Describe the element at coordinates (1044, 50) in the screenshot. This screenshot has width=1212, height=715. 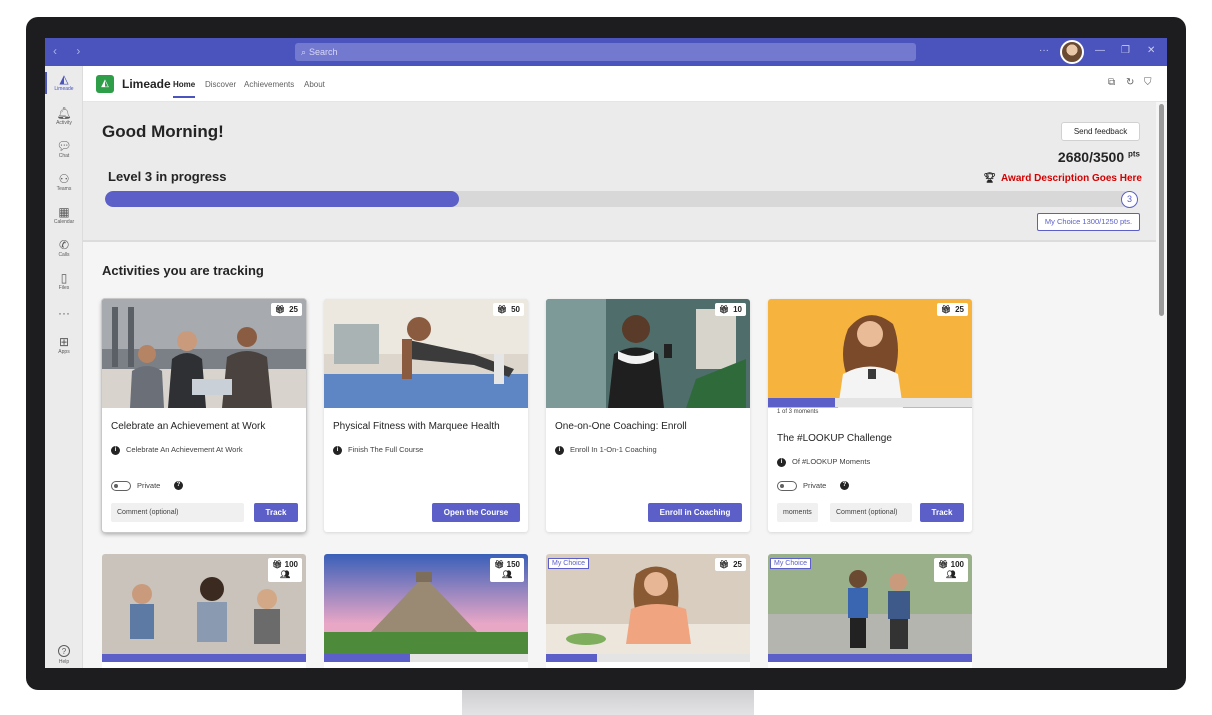
I see `more-options-button: ···` at that location.